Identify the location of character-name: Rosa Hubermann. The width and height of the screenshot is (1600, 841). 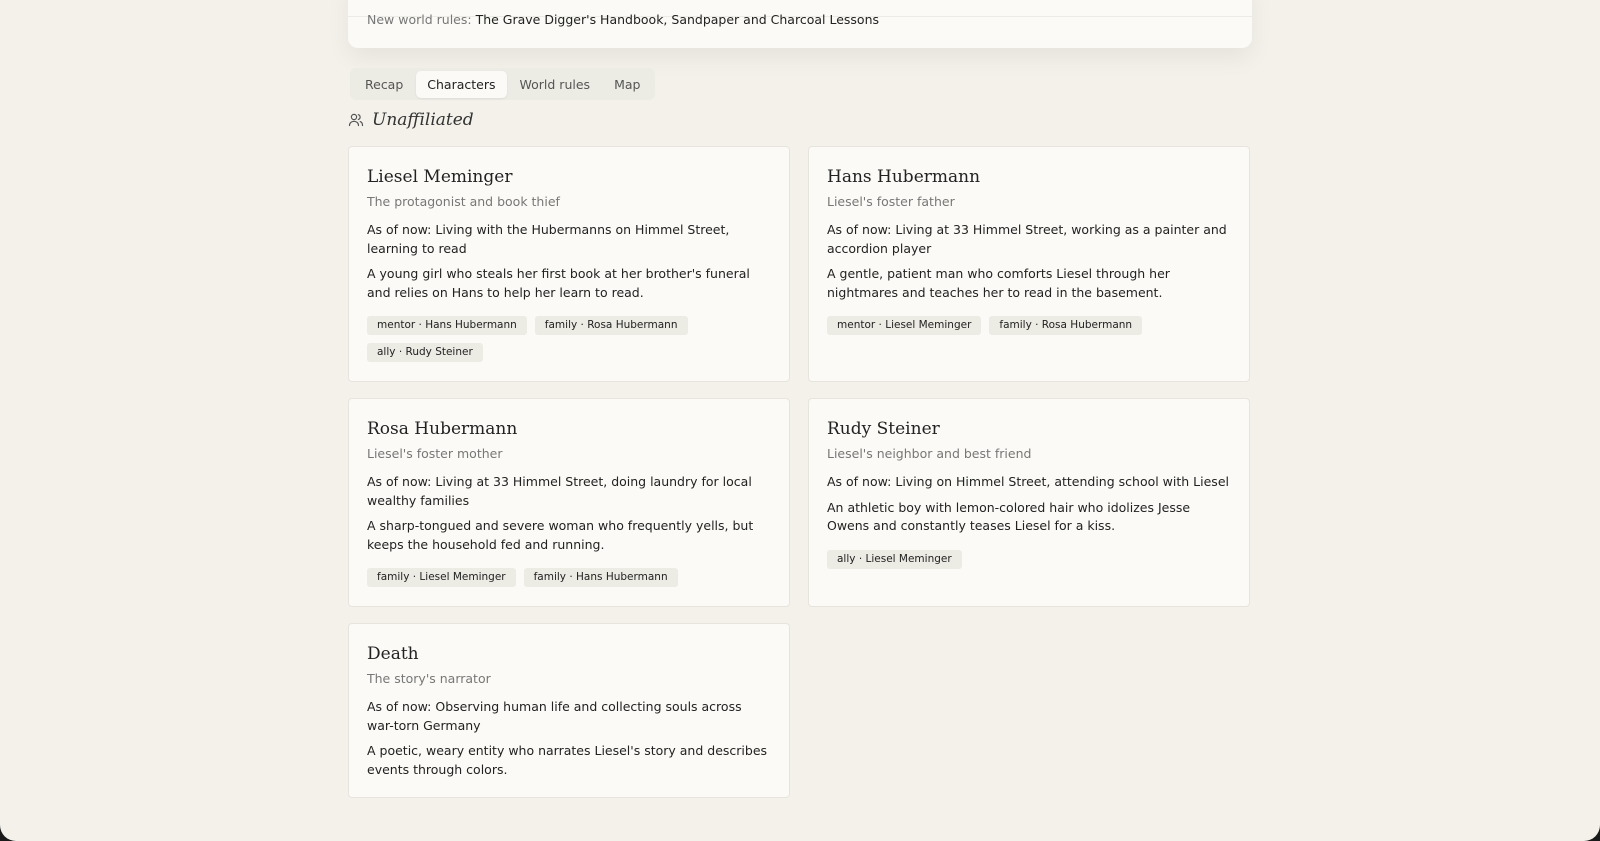
(442, 429).